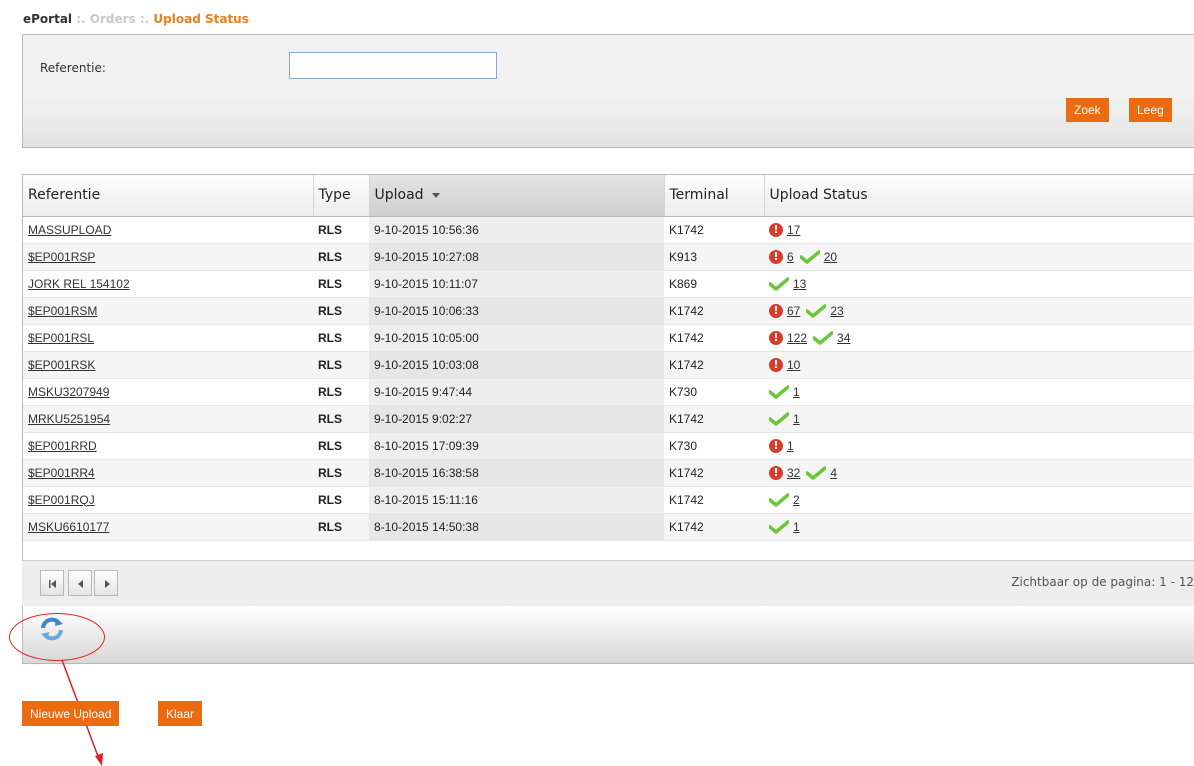 This screenshot has width=1194, height=766. What do you see at coordinates (981, 445) in the screenshot?
I see `status-group: ! 1` at bounding box center [981, 445].